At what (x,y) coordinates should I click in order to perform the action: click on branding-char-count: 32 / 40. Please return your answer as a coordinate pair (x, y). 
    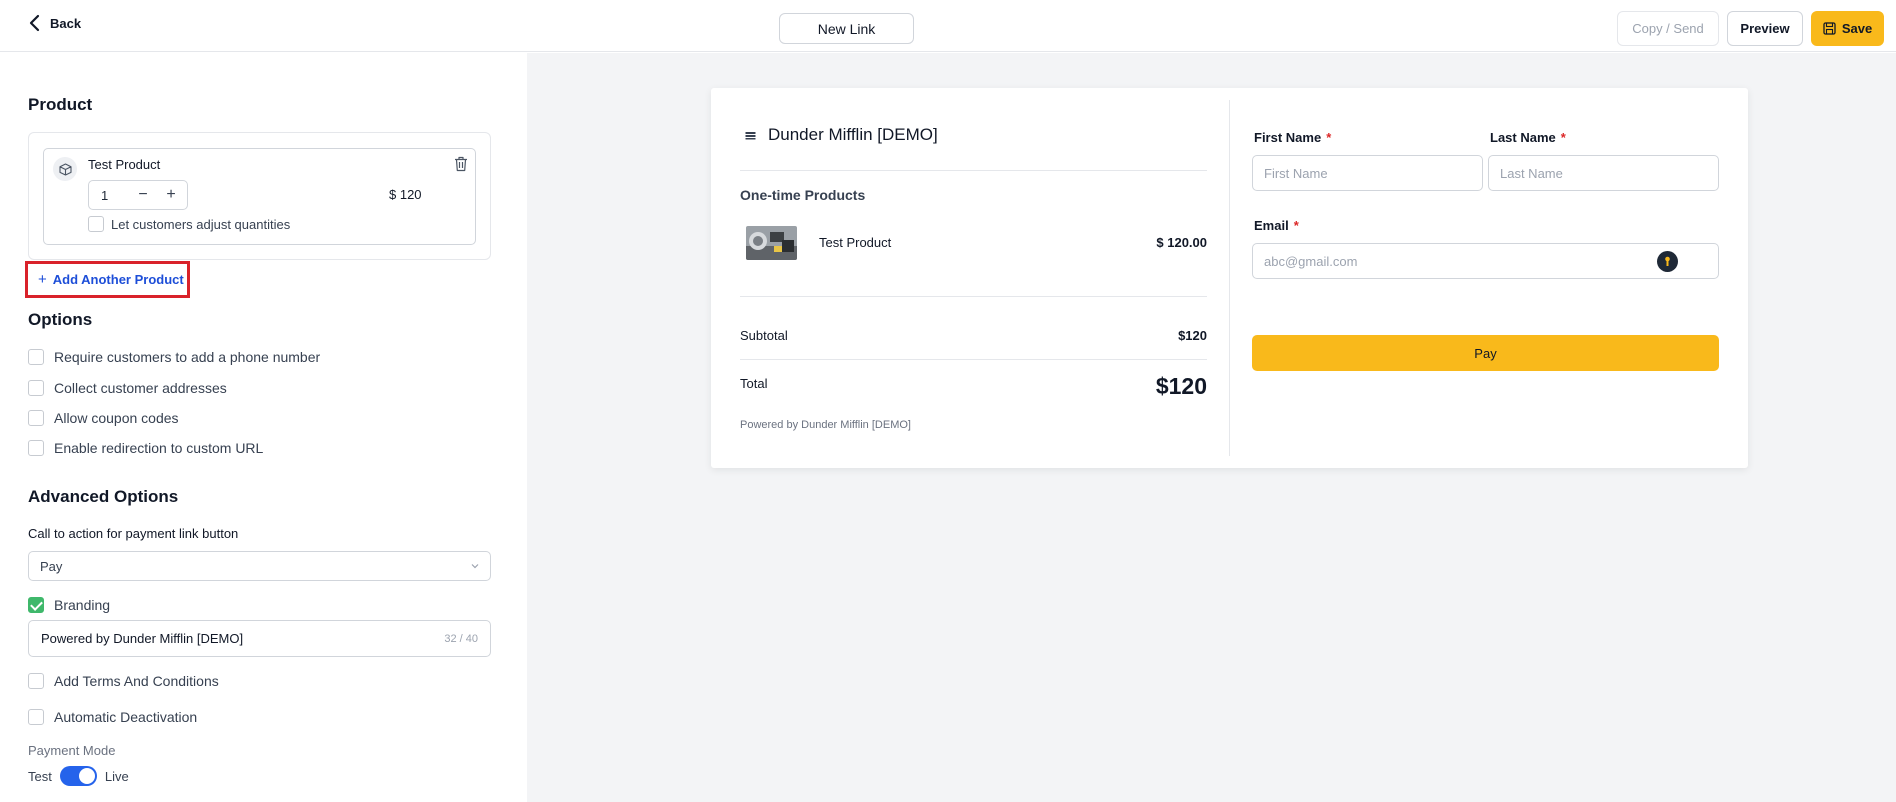
    Looking at the image, I should click on (461, 638).